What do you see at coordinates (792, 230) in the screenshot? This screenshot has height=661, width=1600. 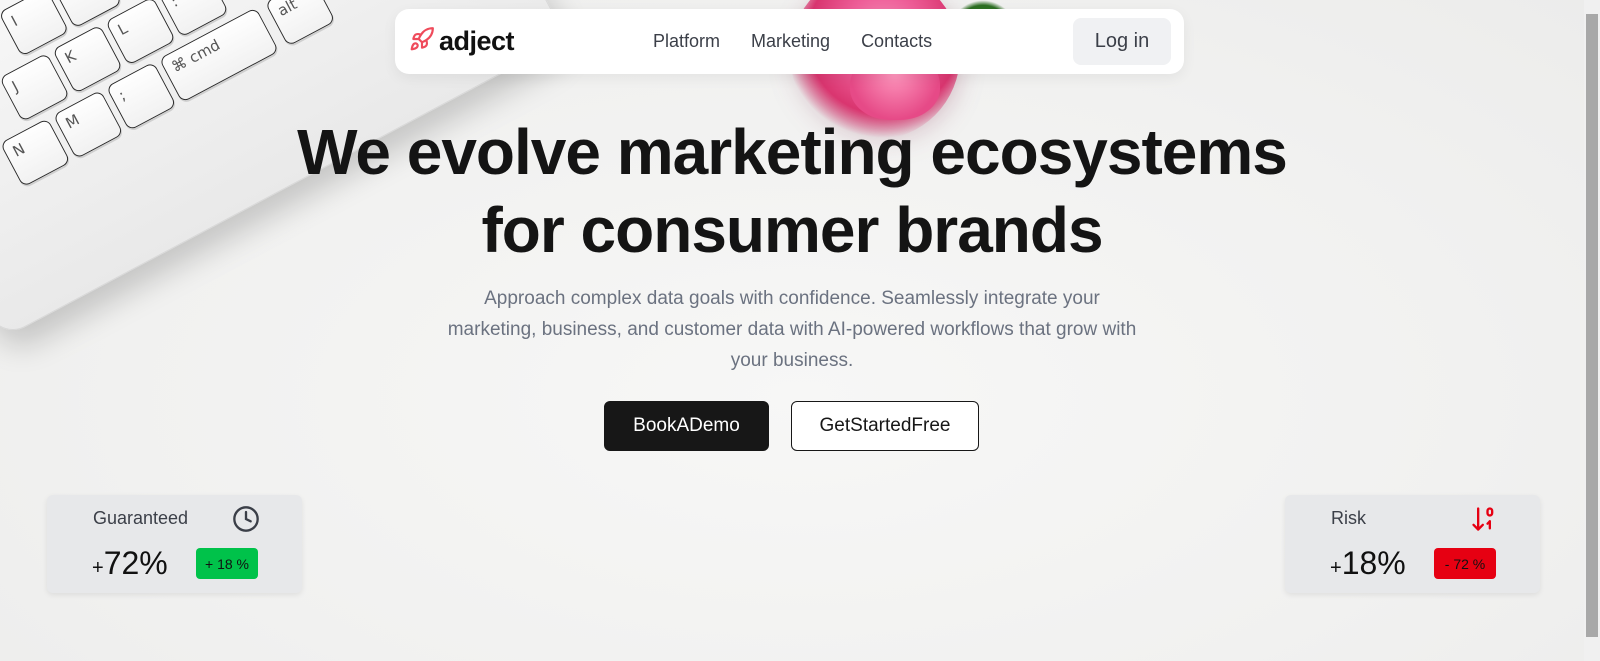 I see `hero-title-line-2: for consumer brands` at bounding box center [792, 230].